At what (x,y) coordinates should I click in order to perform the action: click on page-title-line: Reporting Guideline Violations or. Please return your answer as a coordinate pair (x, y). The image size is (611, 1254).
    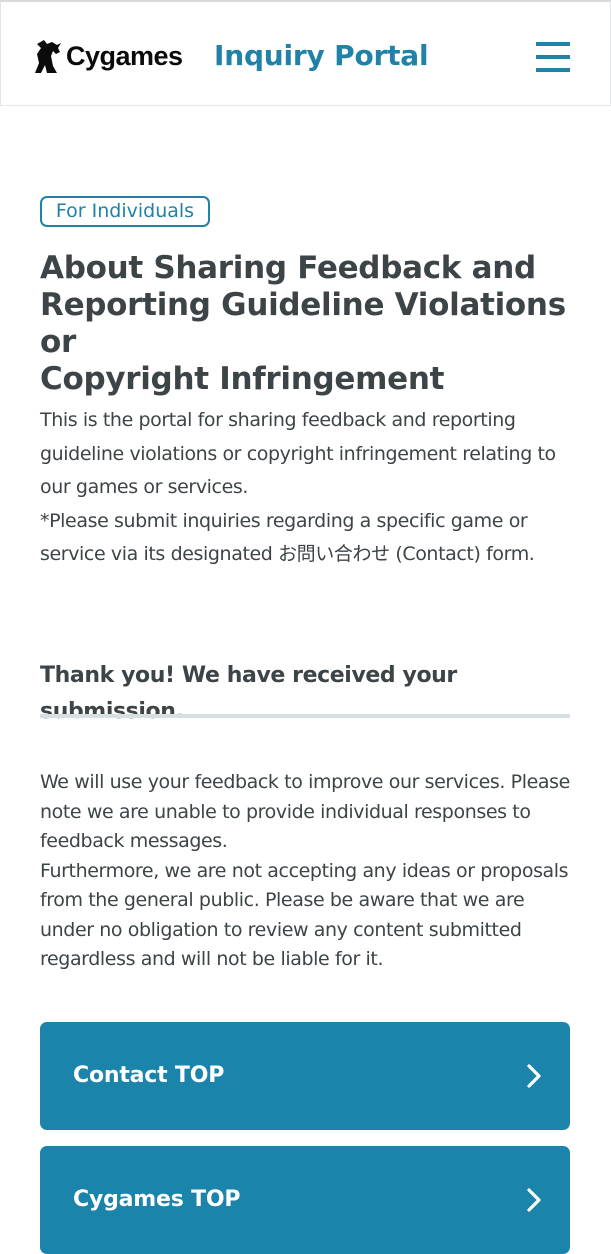
    Looking at the image, I should click on (303, 323).